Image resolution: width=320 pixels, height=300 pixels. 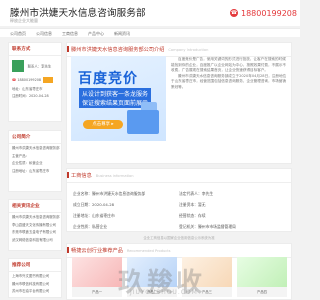 I want to click on products-section-title: 畅捷云创行业推荐产品, so click(x=97, y=251).